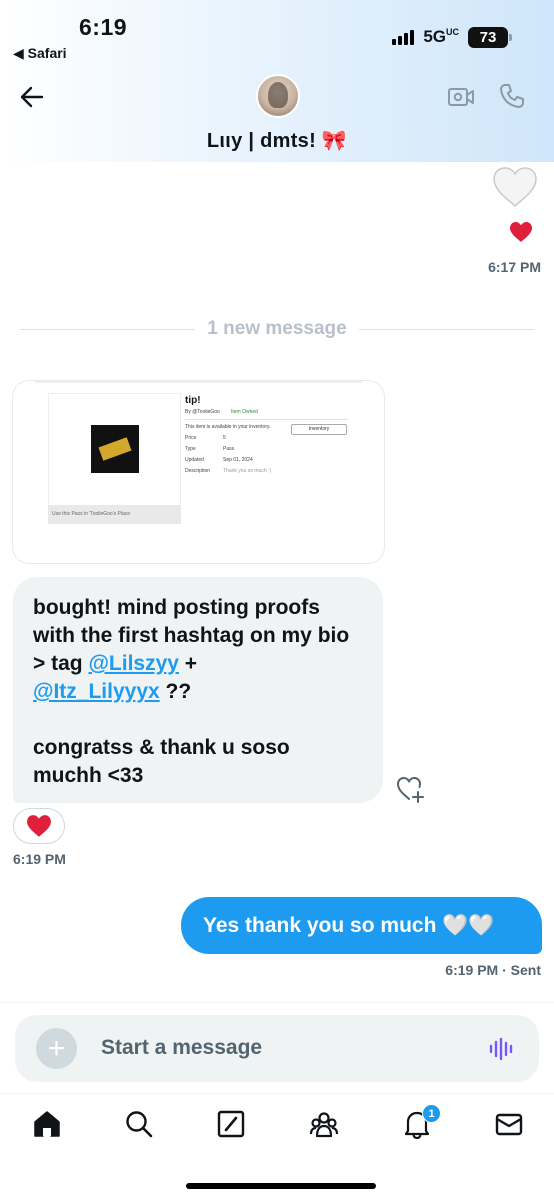 The height and width of the screenshot is (1200, 554). What do you see at coordinates (161, 761) in the screenshot?
I see `message-text: congratss & thank u soso muchh <33` at bounding box center [161, 761].